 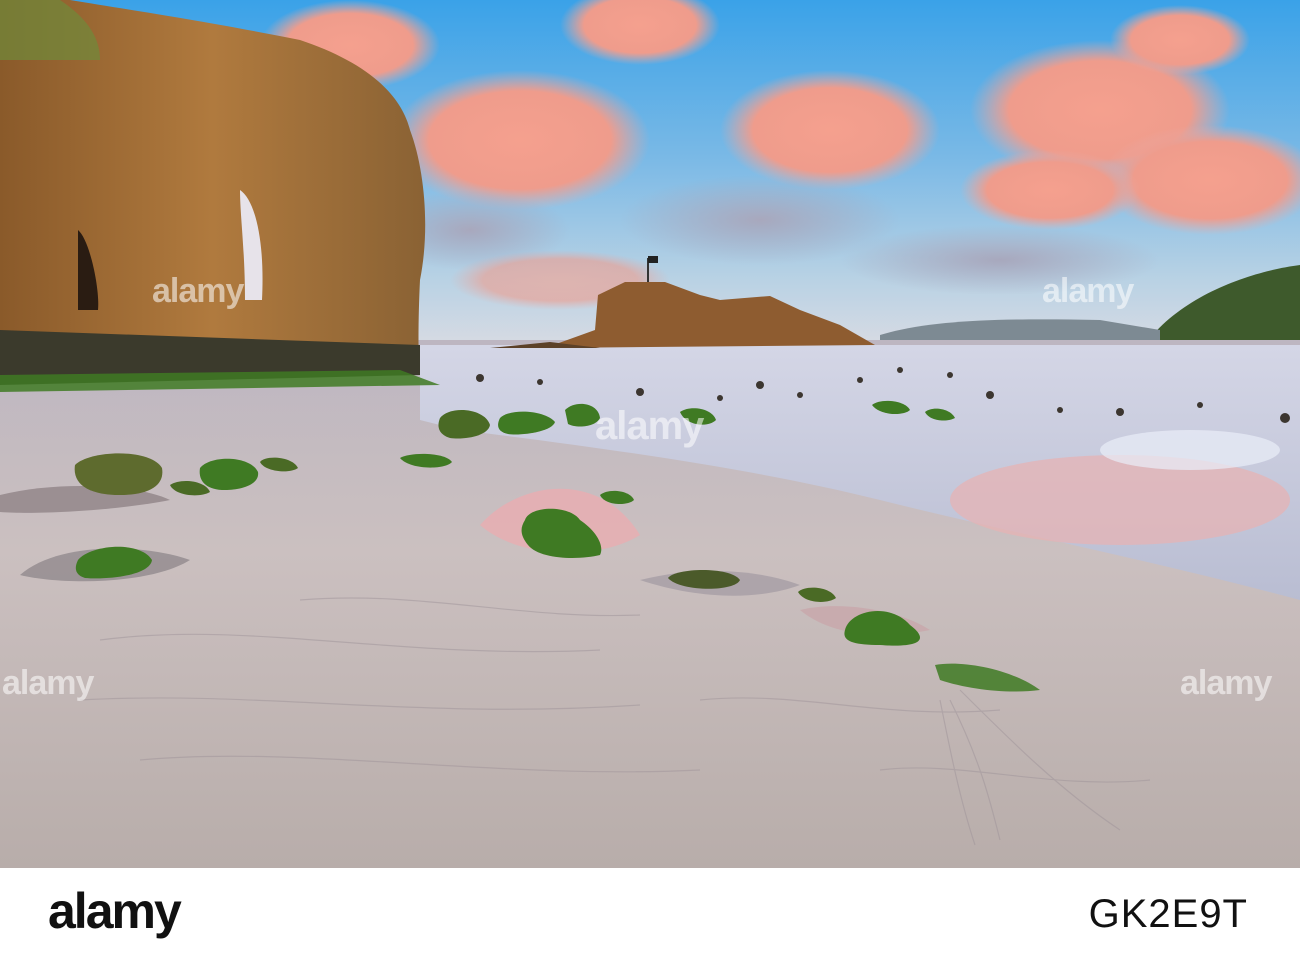 What do you see at coordinates (115, 911) in the screenshot?
I see `brand-logo: alamy` at bounding box center [115, 911].